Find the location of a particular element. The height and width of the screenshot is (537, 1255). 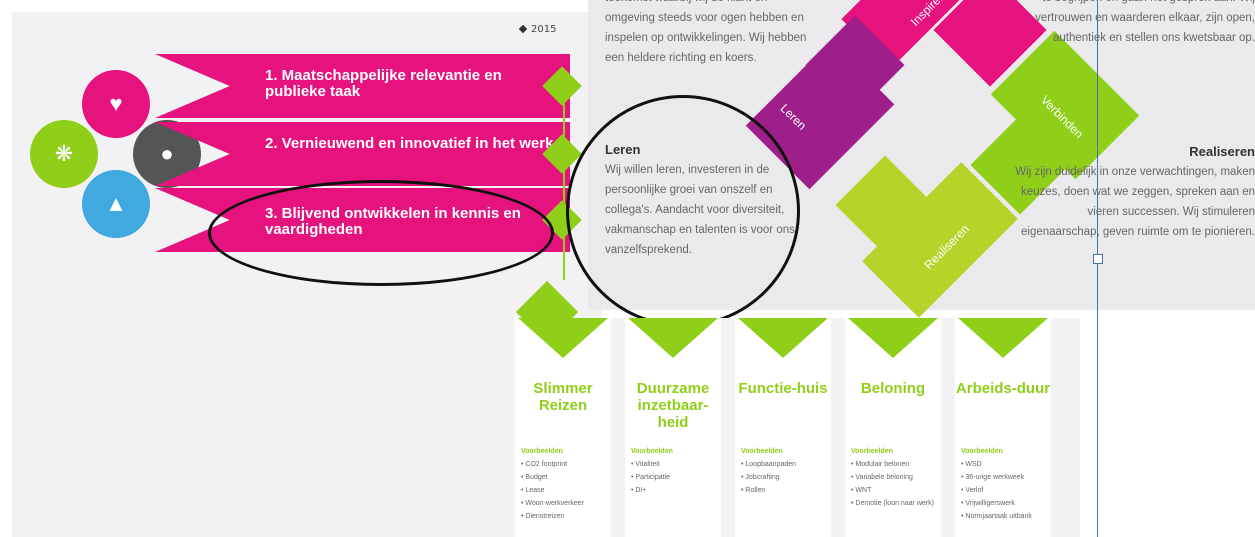

list-item: Woon-werkverkeer is located at coordinates (552, 503).